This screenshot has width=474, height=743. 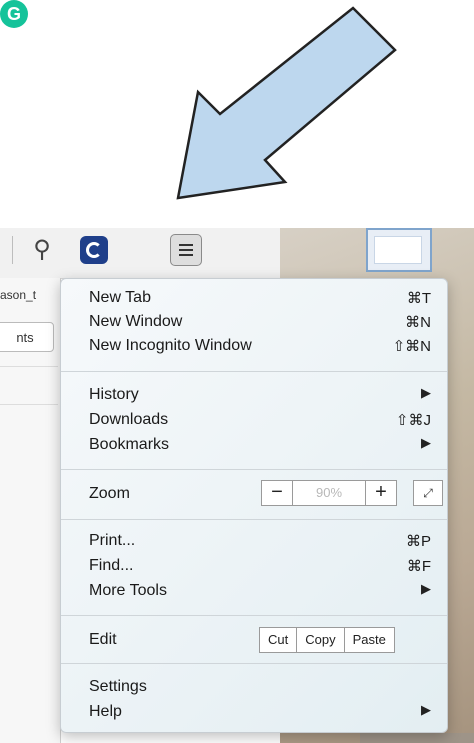 I want to click on menu-item-label: Edit, so click(x=103, y=639).